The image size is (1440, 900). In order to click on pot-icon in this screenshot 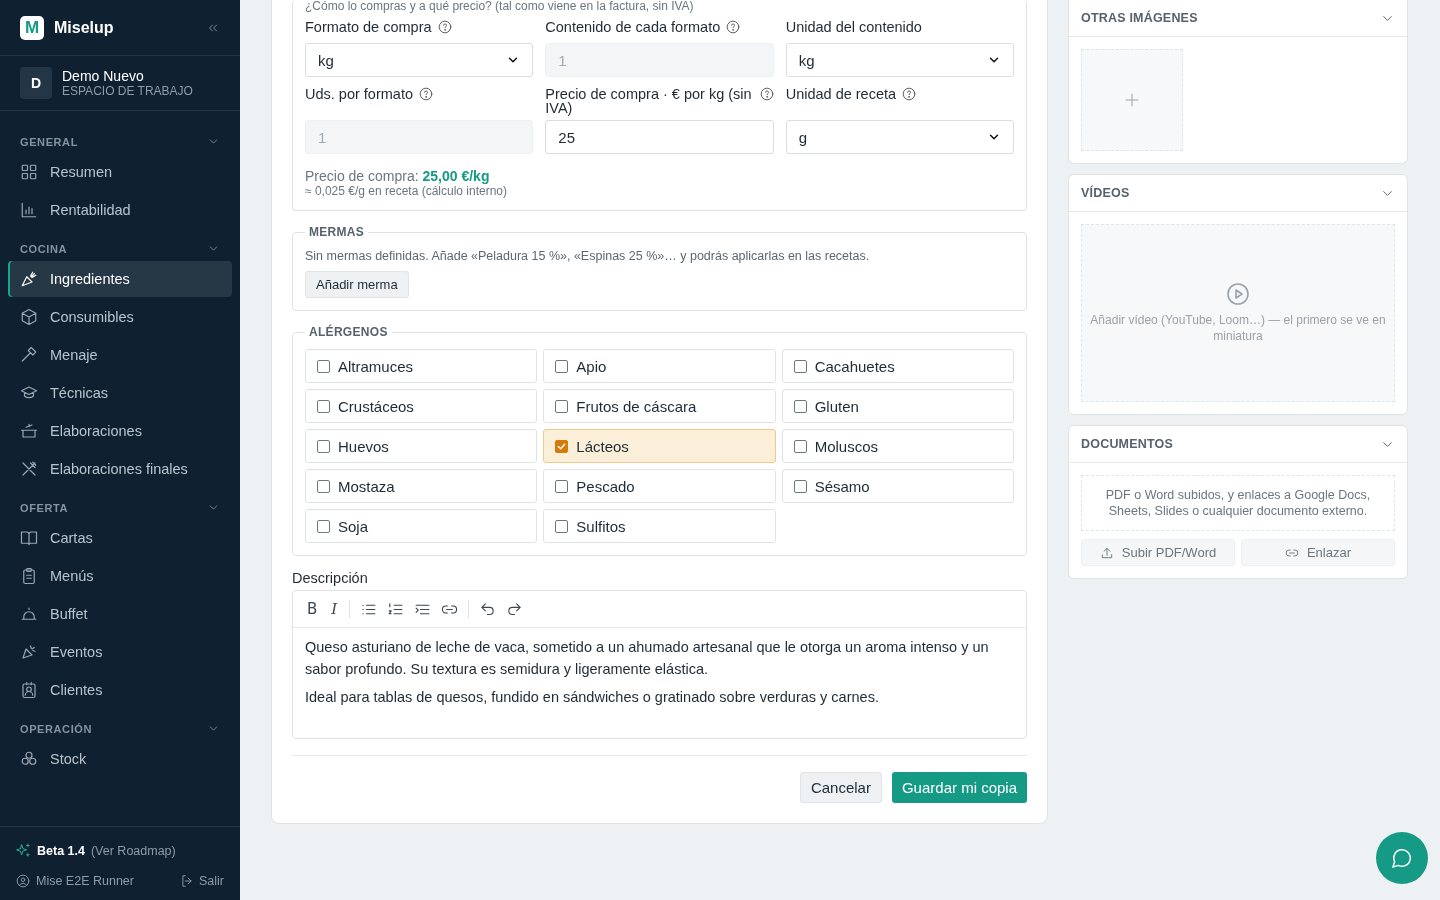, I will do `click(29, 431)`.